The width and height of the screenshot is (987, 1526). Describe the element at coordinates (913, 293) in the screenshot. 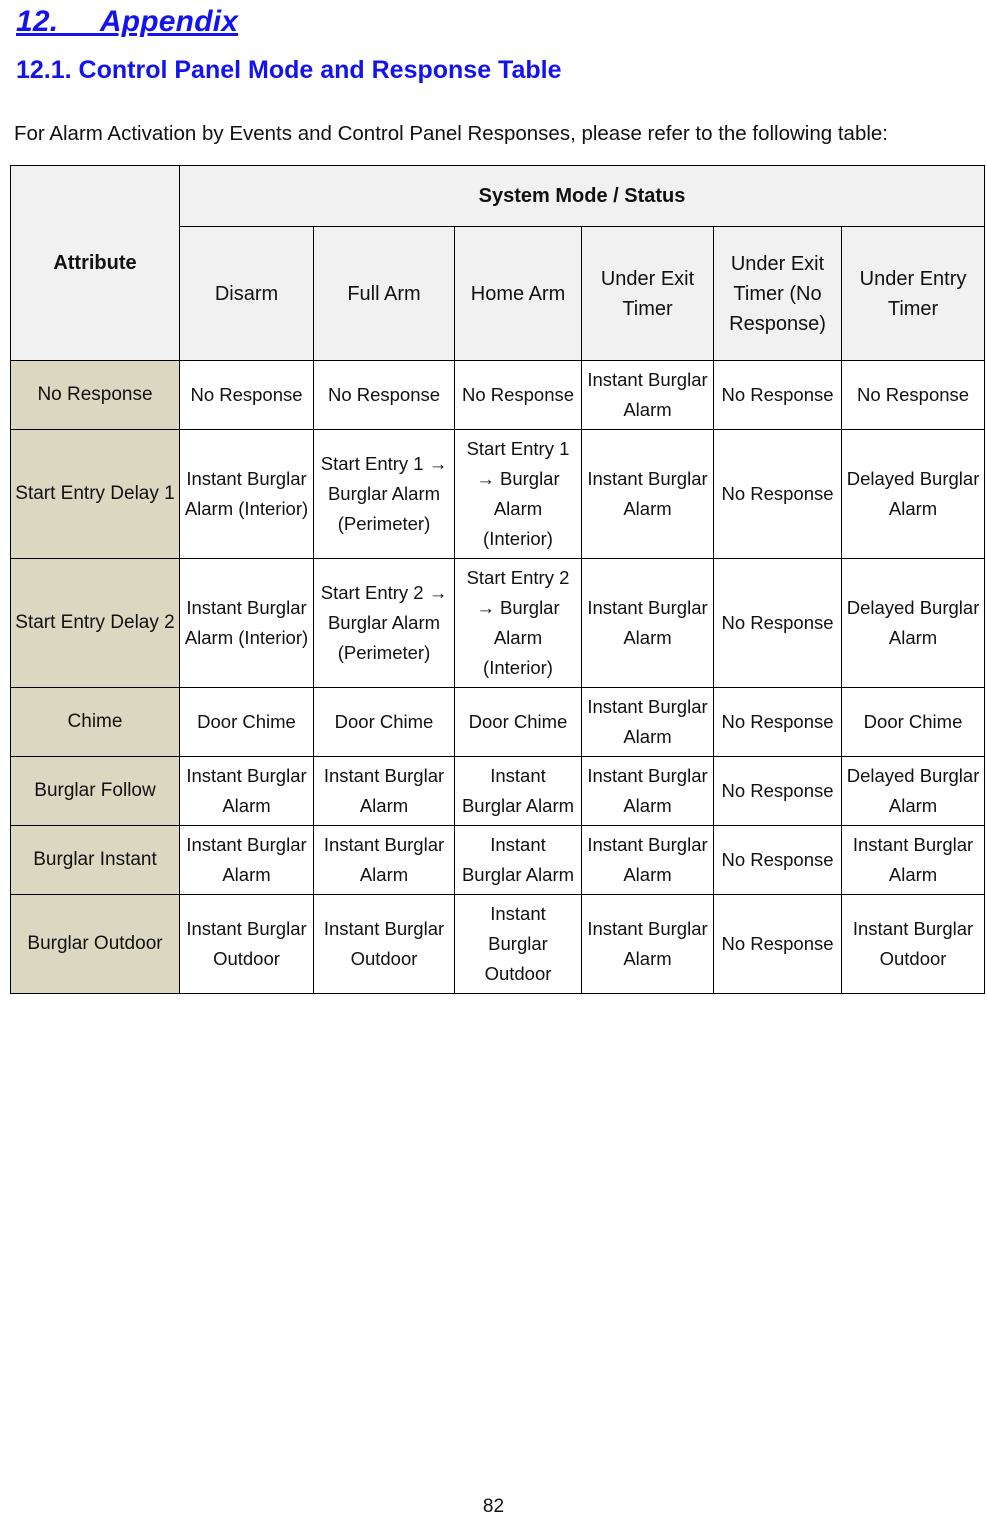

I see `header-col-under-entry-timer: Under Entry Timer` at that location.